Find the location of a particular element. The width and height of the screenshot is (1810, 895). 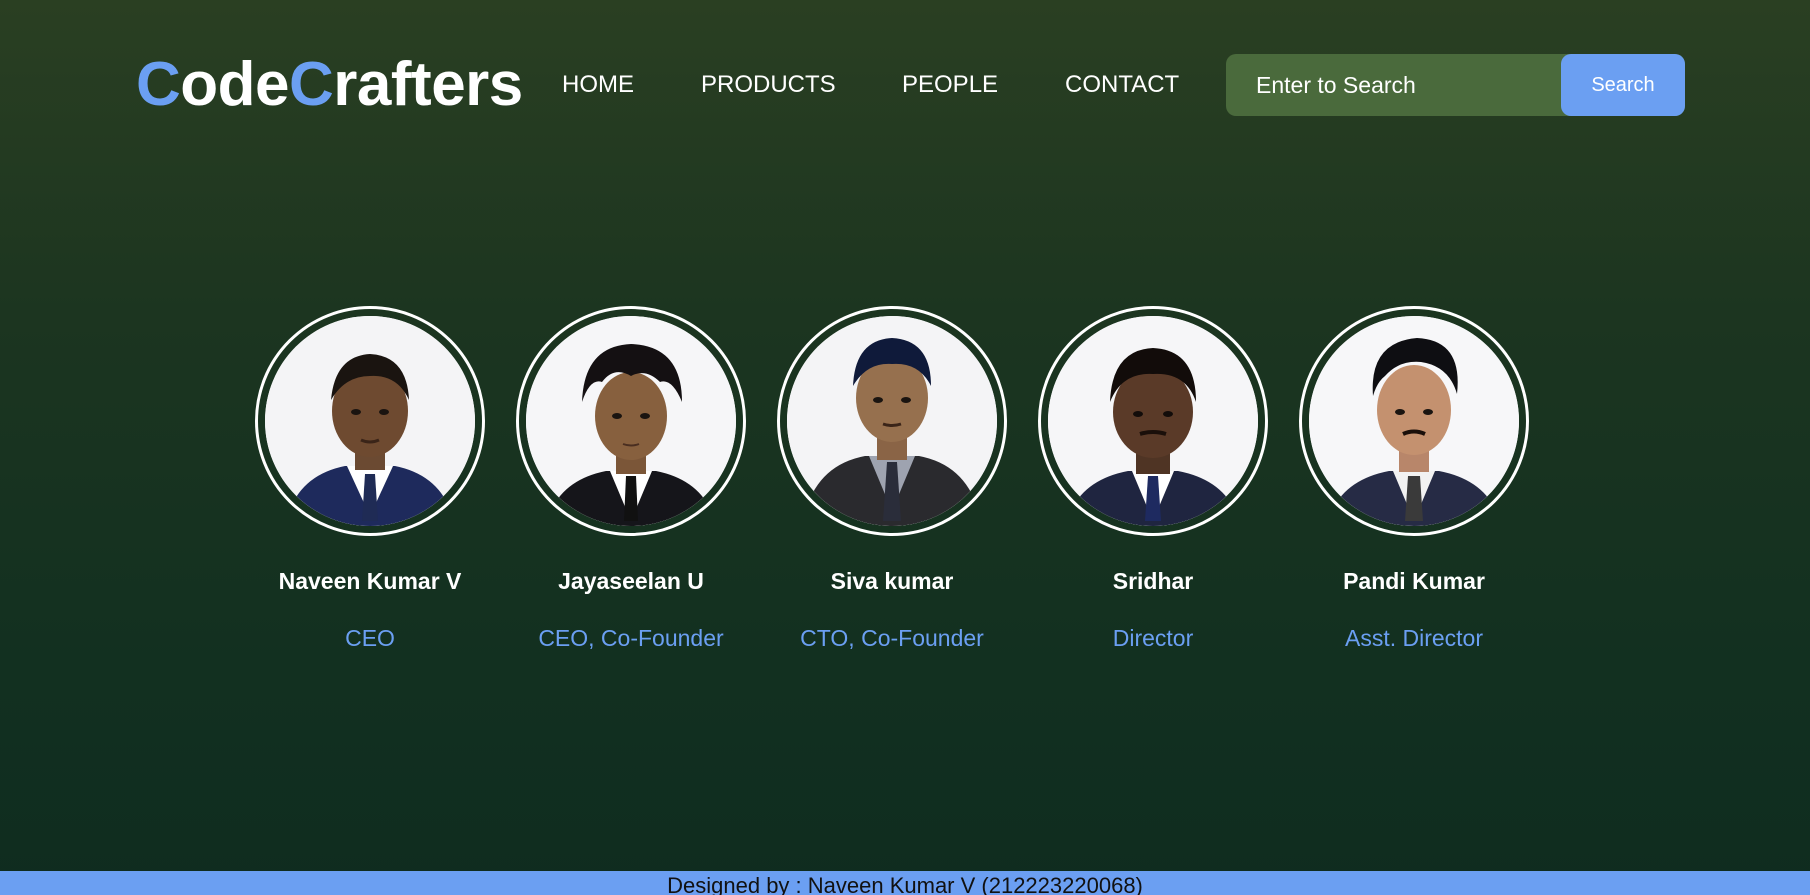

person-role: Asst. Director is located at coordinates (1414, 638).